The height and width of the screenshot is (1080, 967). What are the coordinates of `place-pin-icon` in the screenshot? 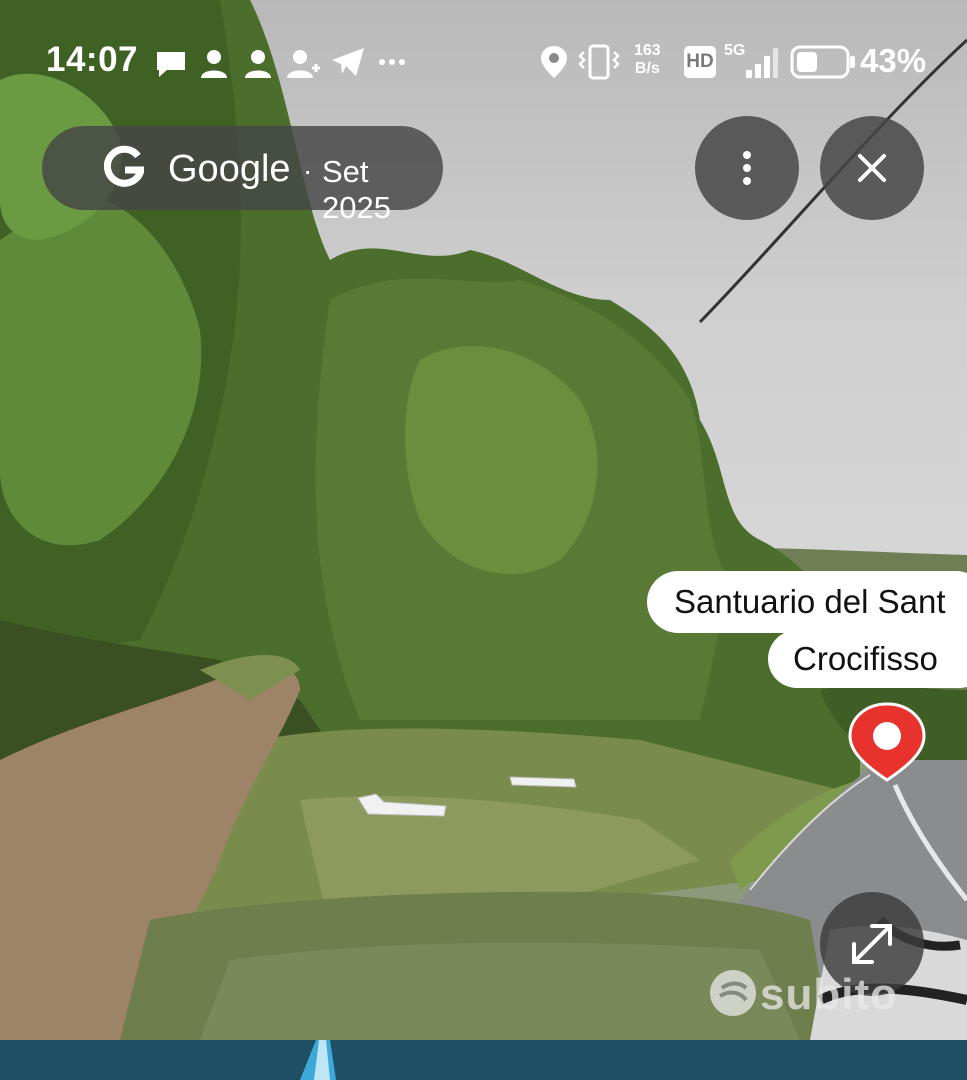 It's located at (887, 742).